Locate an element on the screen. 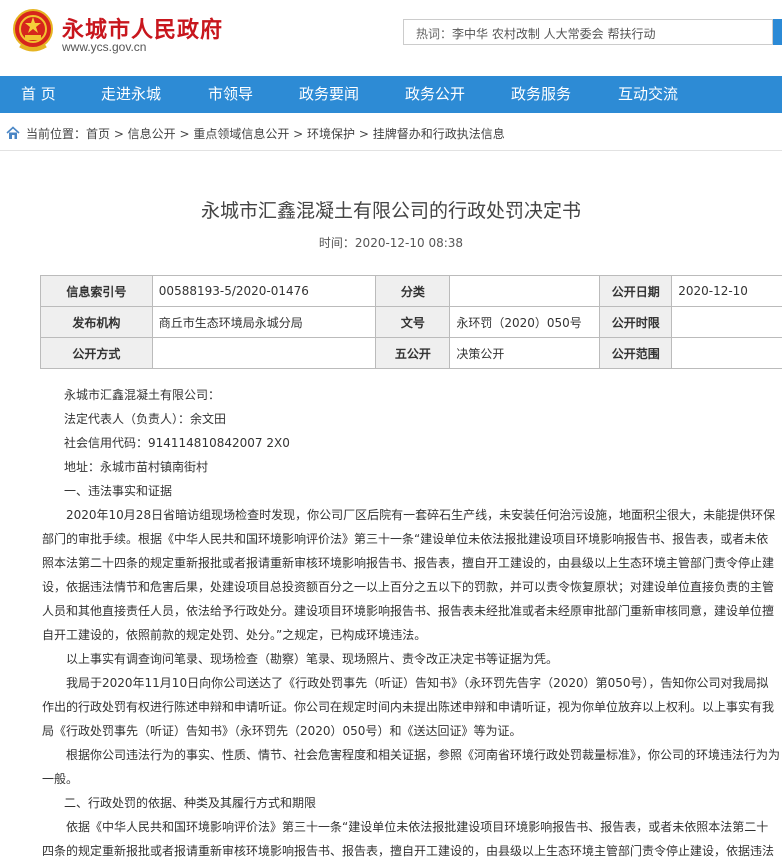 The image size is (782, 861). divider is located at coordinates (391, 150).